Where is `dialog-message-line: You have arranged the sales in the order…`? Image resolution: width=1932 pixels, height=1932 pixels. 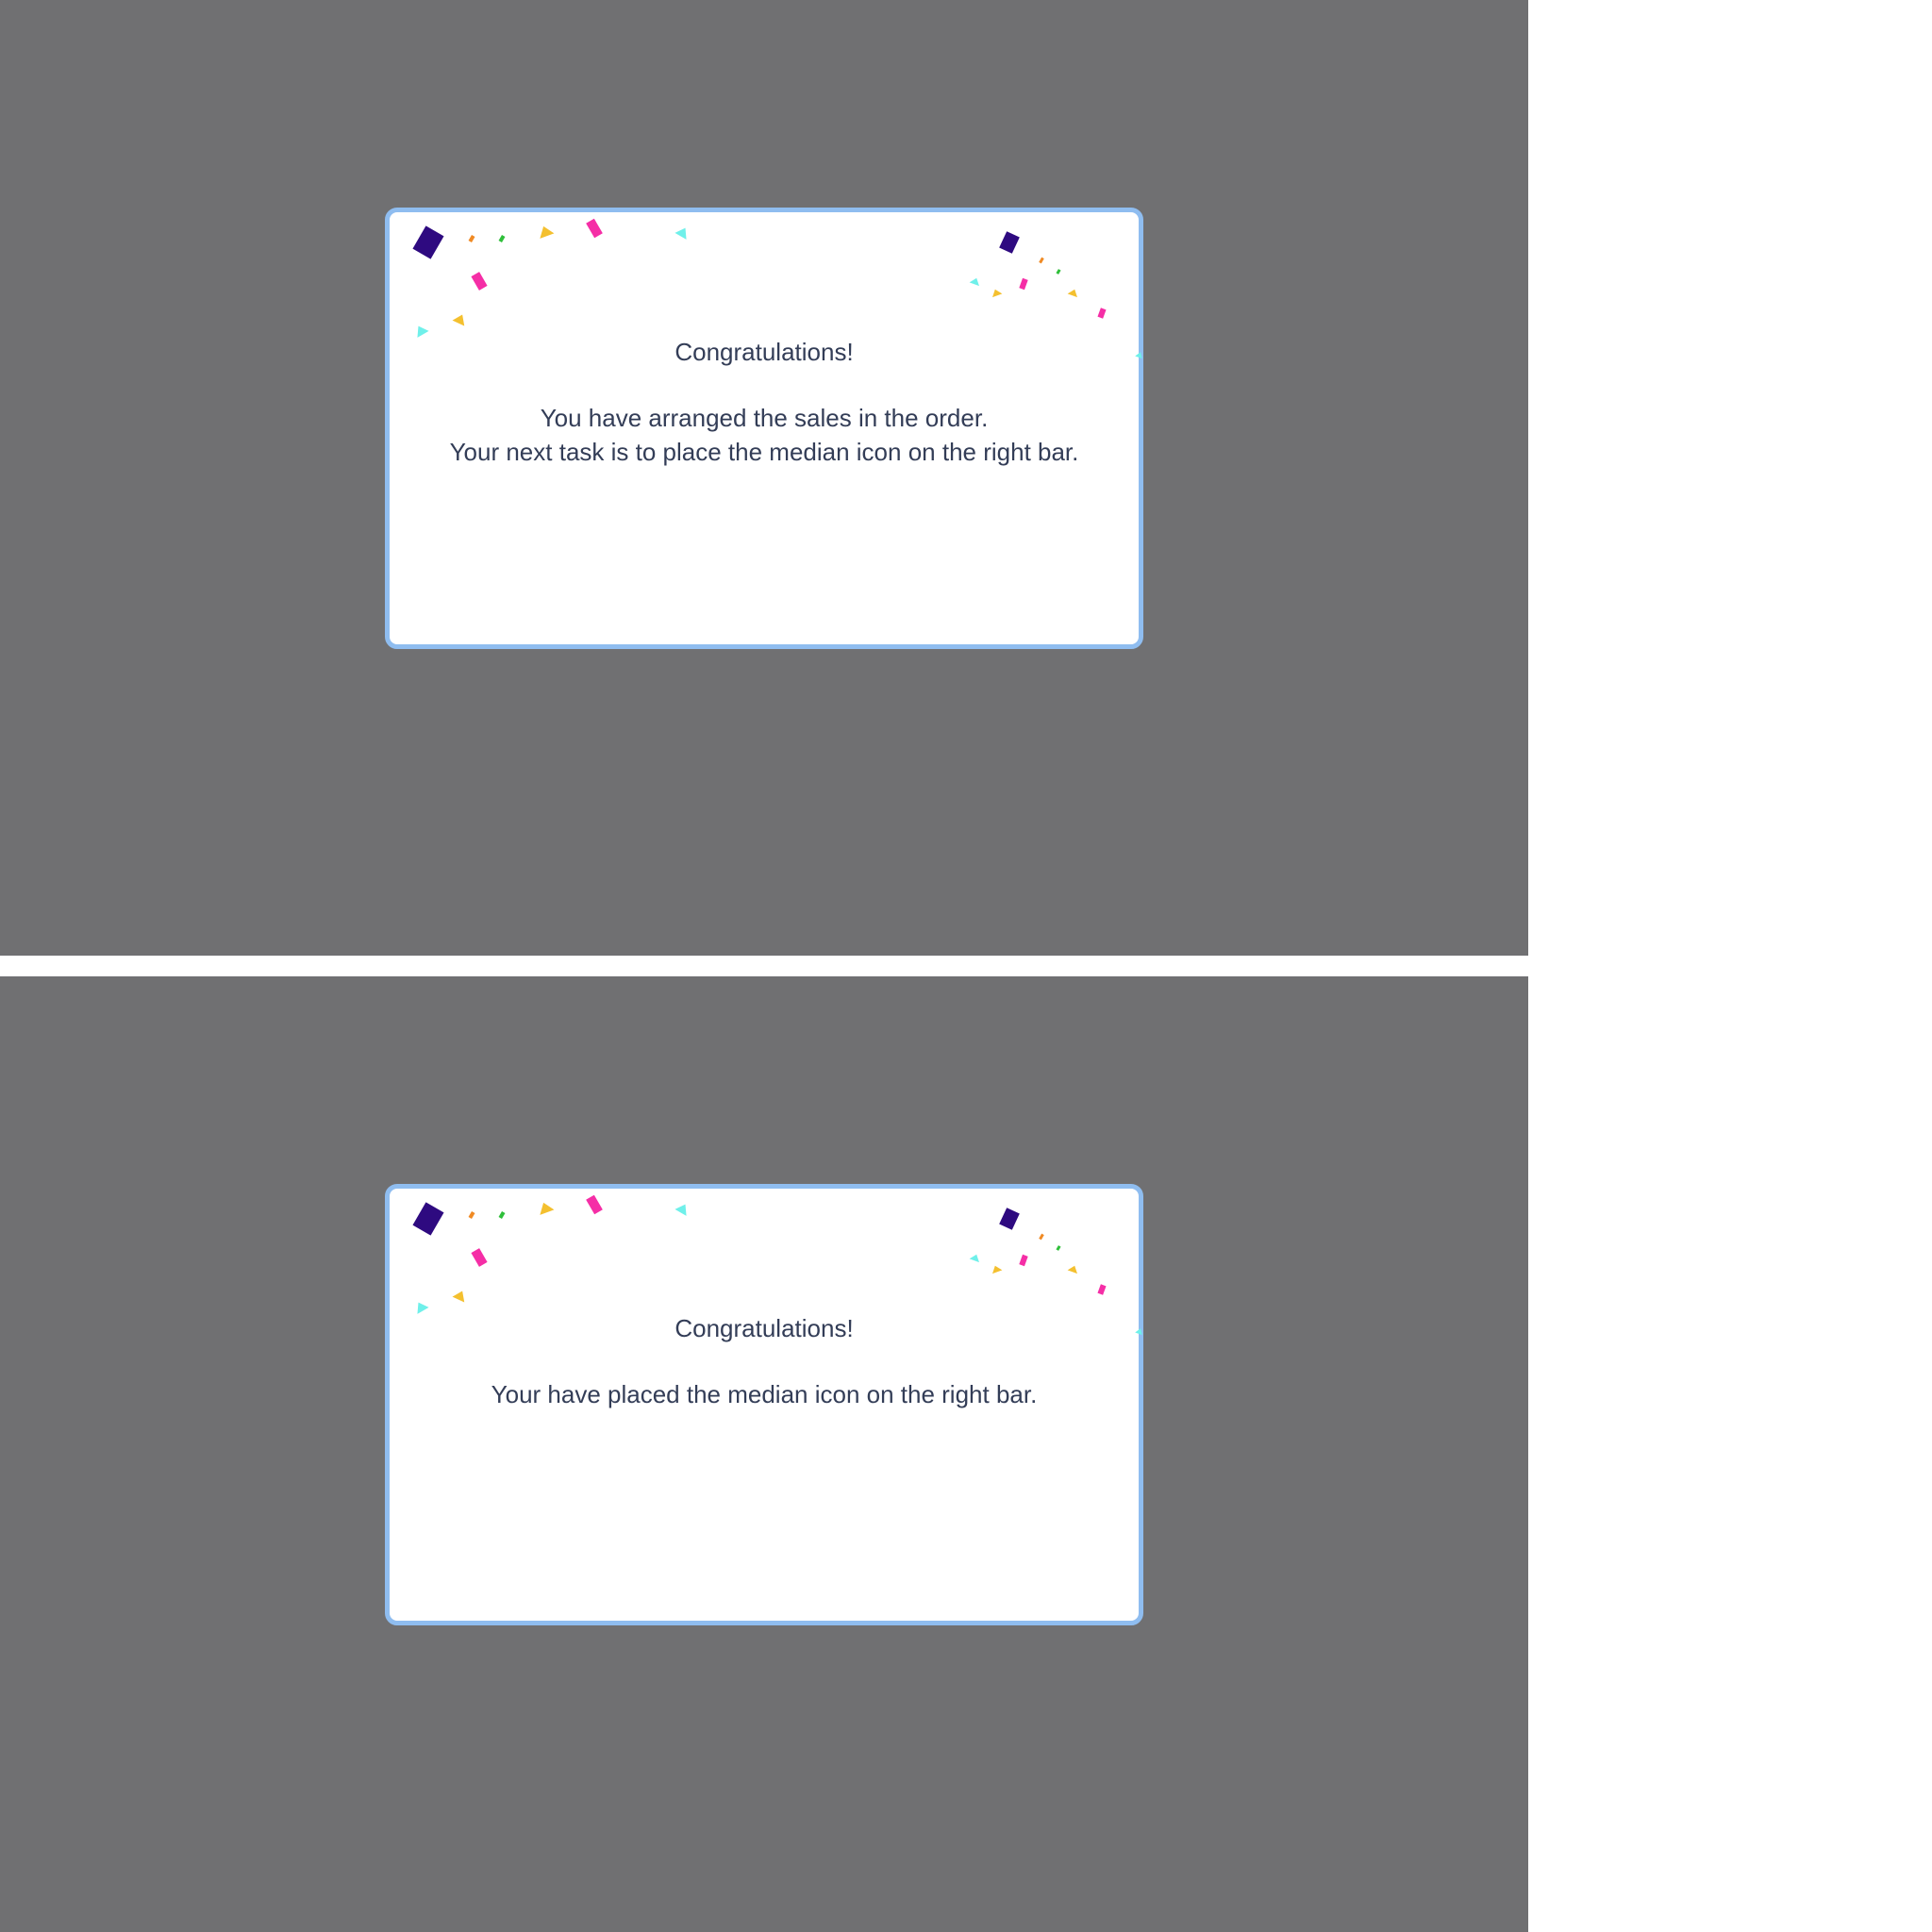
dialog-message-line: You have arranged the sales in the order… is located at coordinates (764, 418).